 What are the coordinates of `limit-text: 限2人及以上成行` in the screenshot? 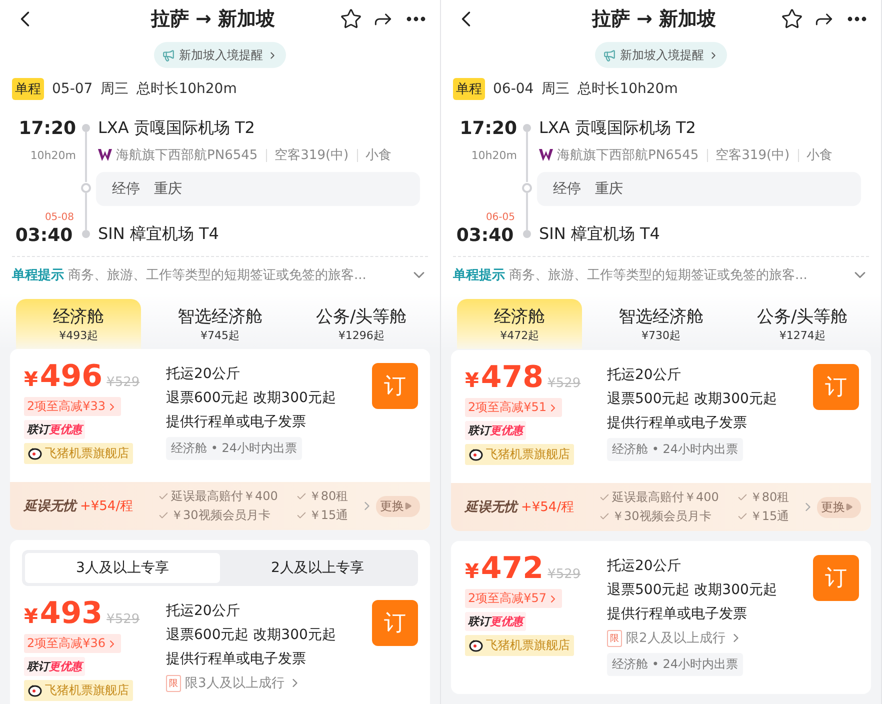 It's located at (676, 638).